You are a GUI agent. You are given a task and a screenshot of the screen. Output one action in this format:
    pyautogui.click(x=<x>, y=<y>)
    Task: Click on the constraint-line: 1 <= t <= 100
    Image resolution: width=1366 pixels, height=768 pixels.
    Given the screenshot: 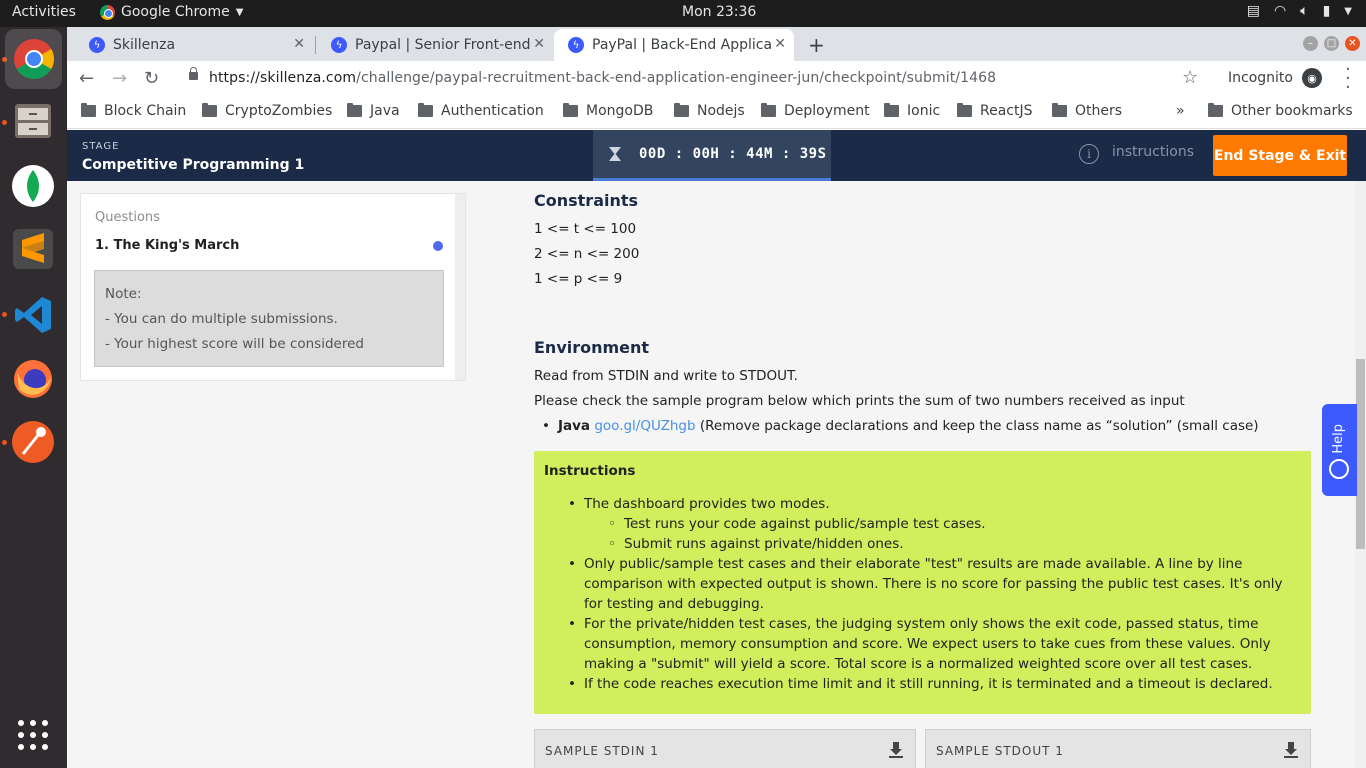 What is the action you would take?
    pyautogui.click(x=585, y=229)
    